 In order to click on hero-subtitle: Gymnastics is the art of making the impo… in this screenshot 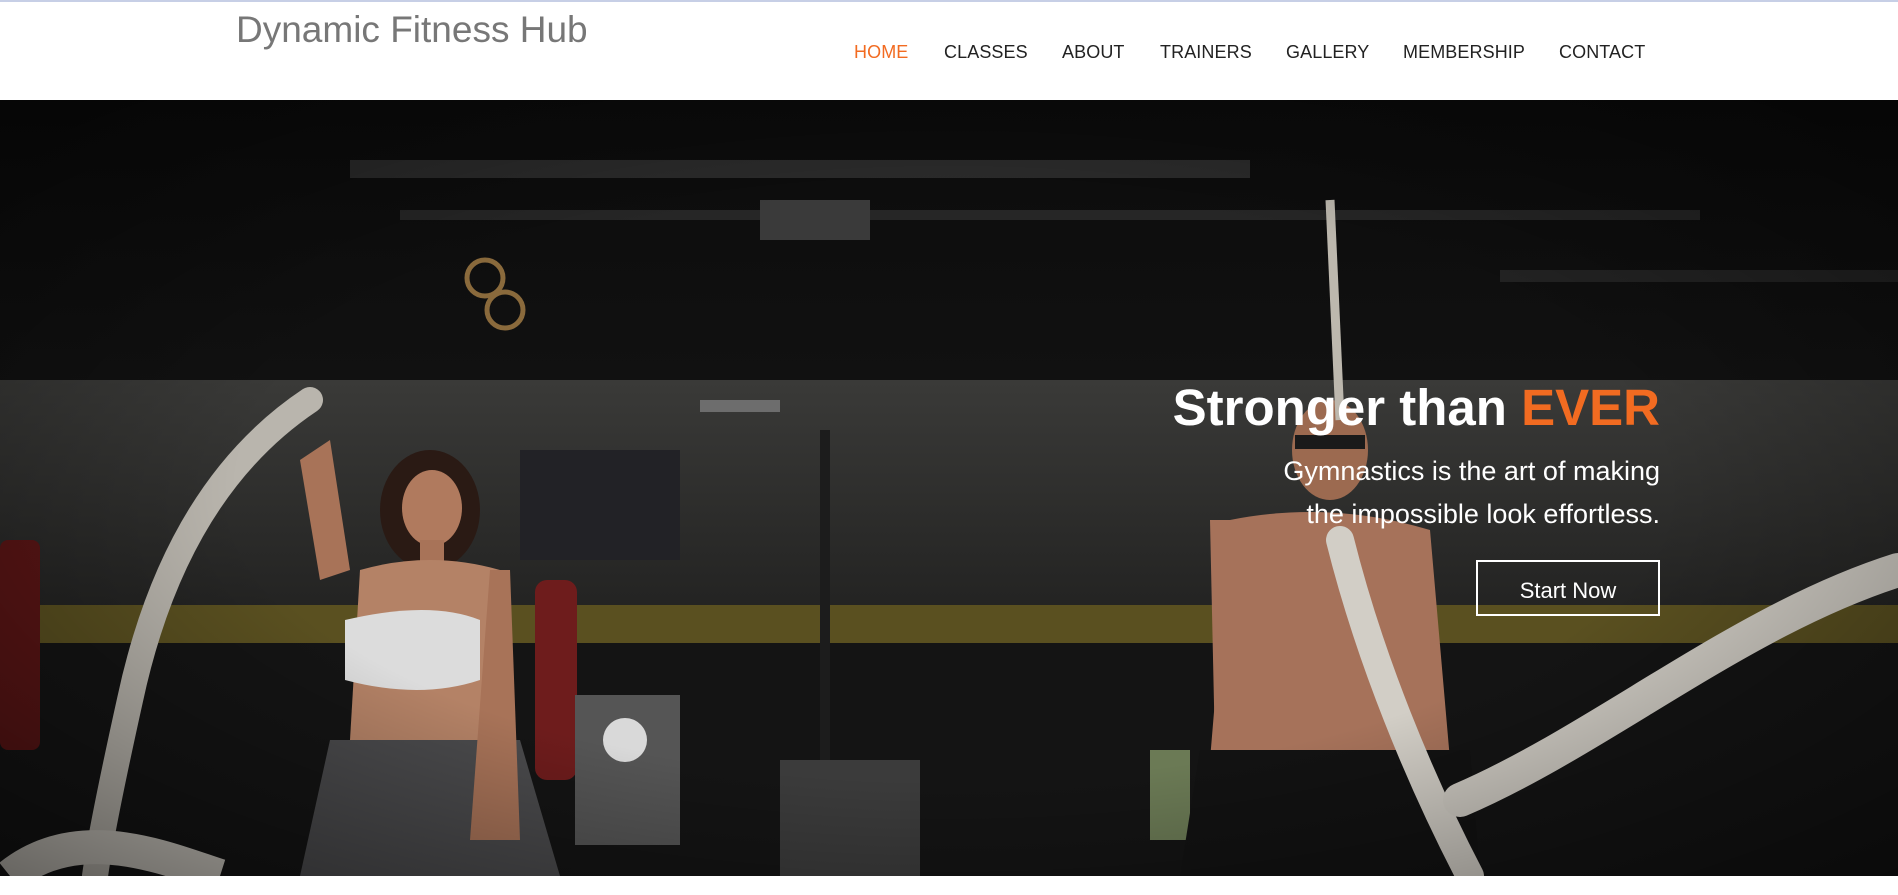, I will do `click(1416, 493)`.